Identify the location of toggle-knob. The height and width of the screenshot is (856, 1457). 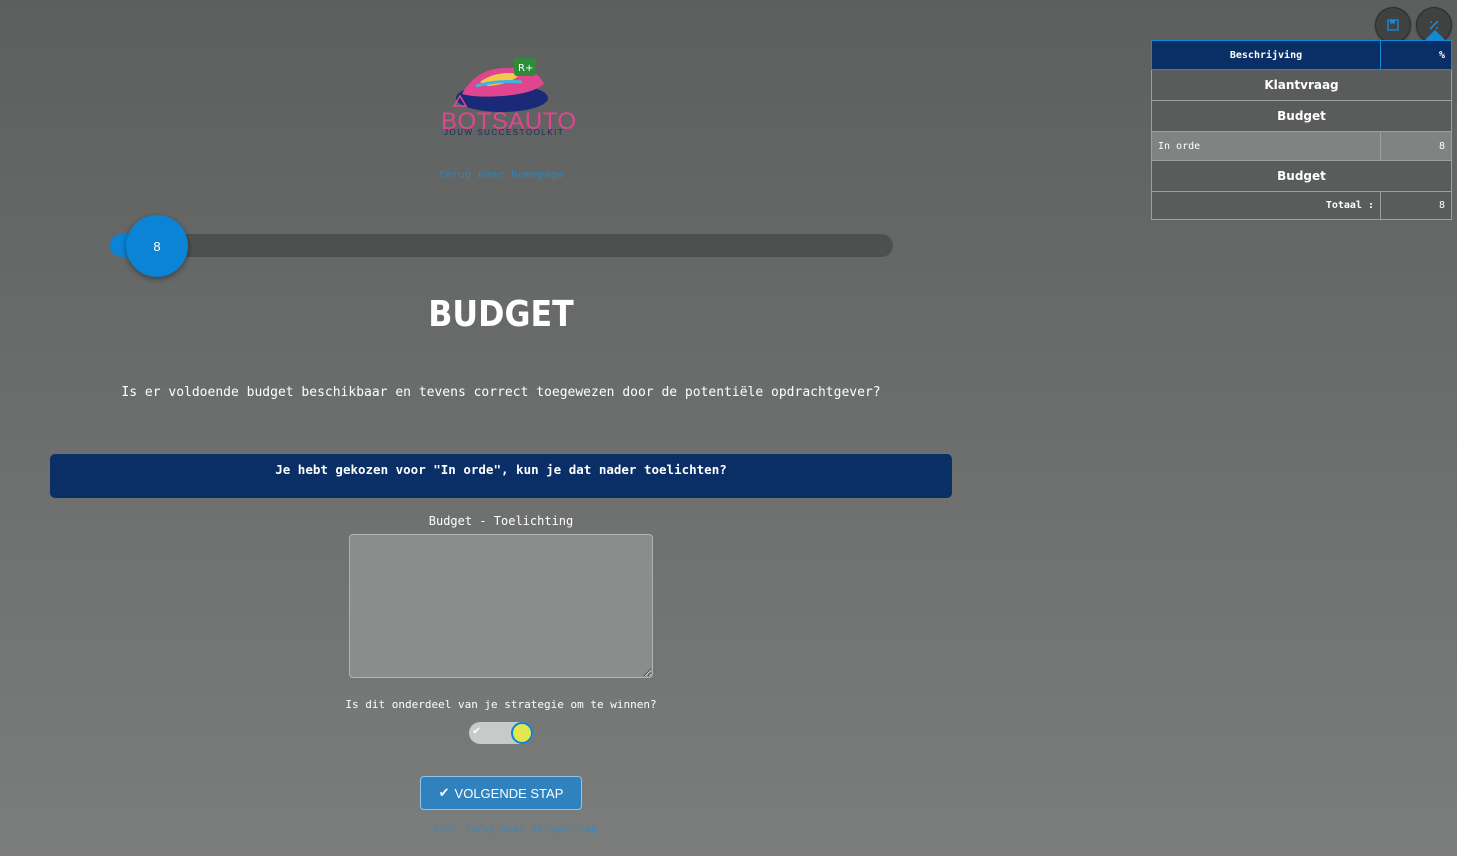
(522, 733).